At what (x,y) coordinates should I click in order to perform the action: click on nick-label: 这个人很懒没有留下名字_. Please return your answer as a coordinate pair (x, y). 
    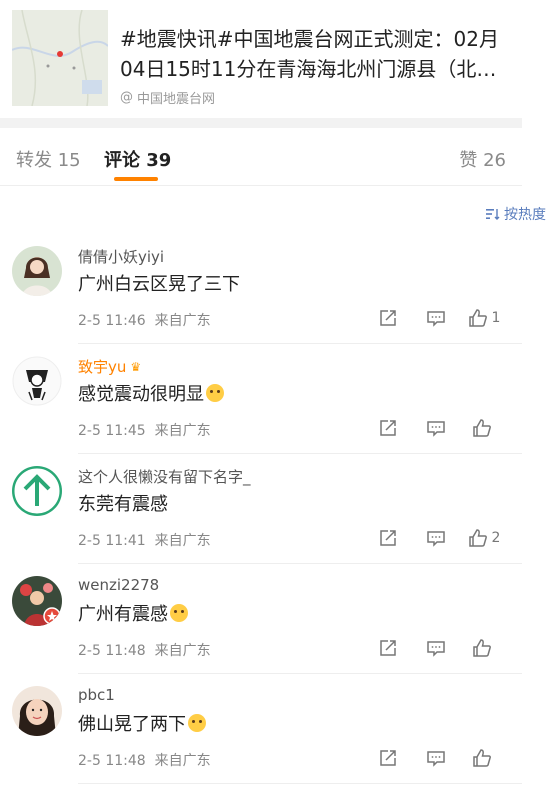
    Looking at the image, I should click on (164, 477).